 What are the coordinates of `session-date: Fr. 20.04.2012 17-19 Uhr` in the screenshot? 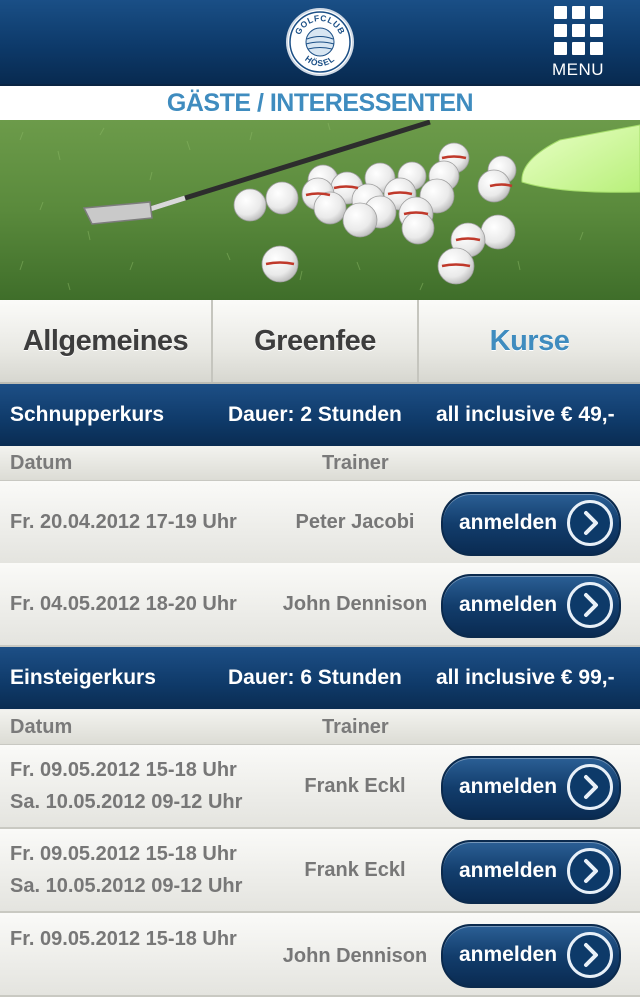 It's located at (123, 522).